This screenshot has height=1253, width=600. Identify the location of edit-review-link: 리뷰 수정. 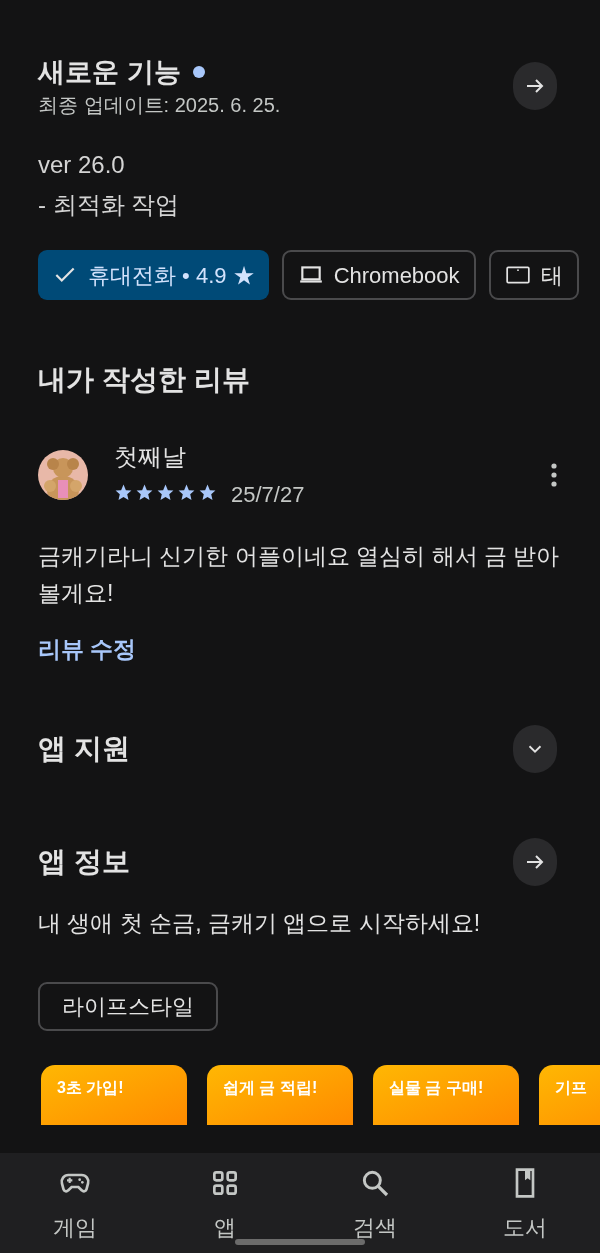
(87, 649).